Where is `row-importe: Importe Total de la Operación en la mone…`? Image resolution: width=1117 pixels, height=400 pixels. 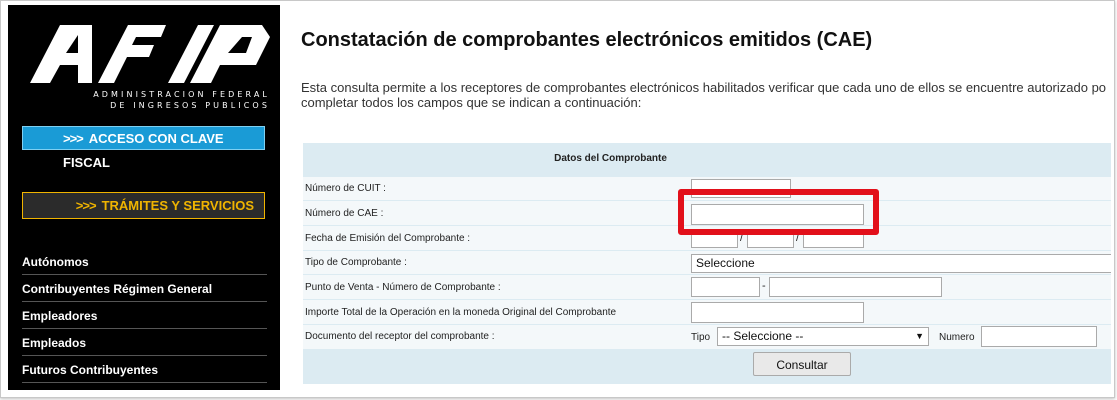
row-importe: Importe Total de la Operación en la mone… is located at coordinates (707, 311).